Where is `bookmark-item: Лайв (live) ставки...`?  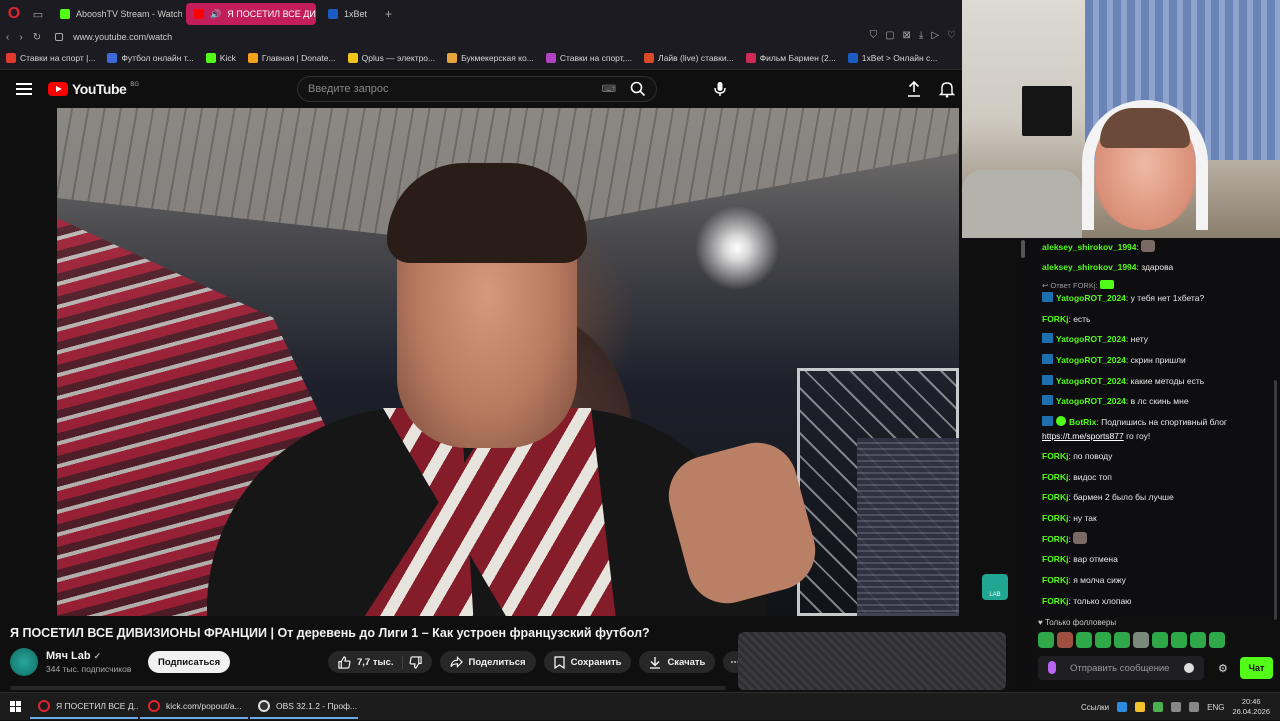
bookmark-item: Лайв (live) ставки... is located at coordinates (689, 57).